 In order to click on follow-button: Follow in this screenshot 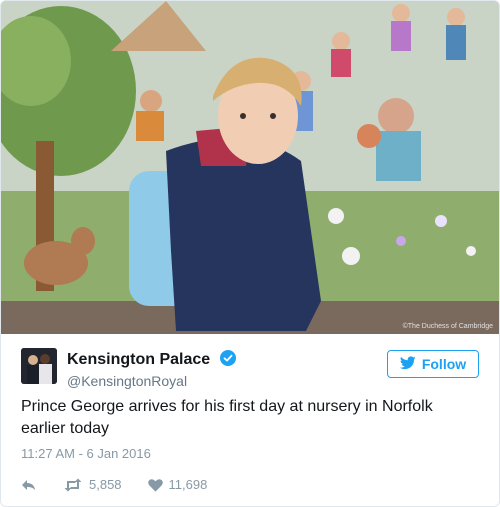, I will do `click(433, 364)`.